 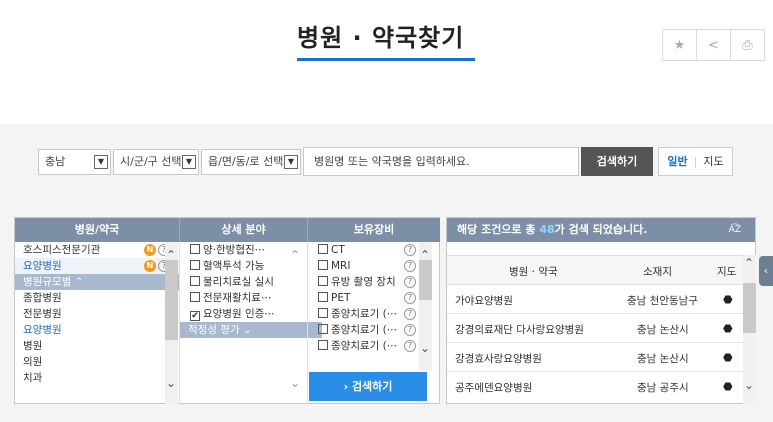 I want to click on type-label: 호스피스전문기관, so click(x=62, y=250).